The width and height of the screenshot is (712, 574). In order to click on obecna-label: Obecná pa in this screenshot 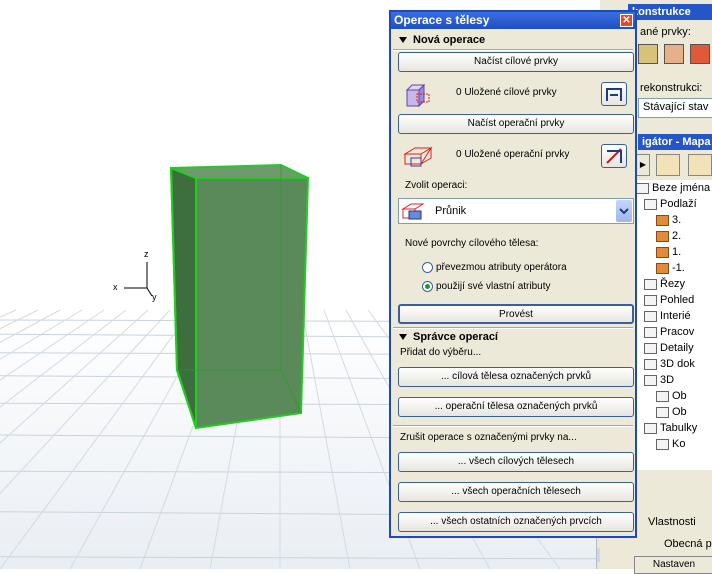, I will do `click(688, 544)`.